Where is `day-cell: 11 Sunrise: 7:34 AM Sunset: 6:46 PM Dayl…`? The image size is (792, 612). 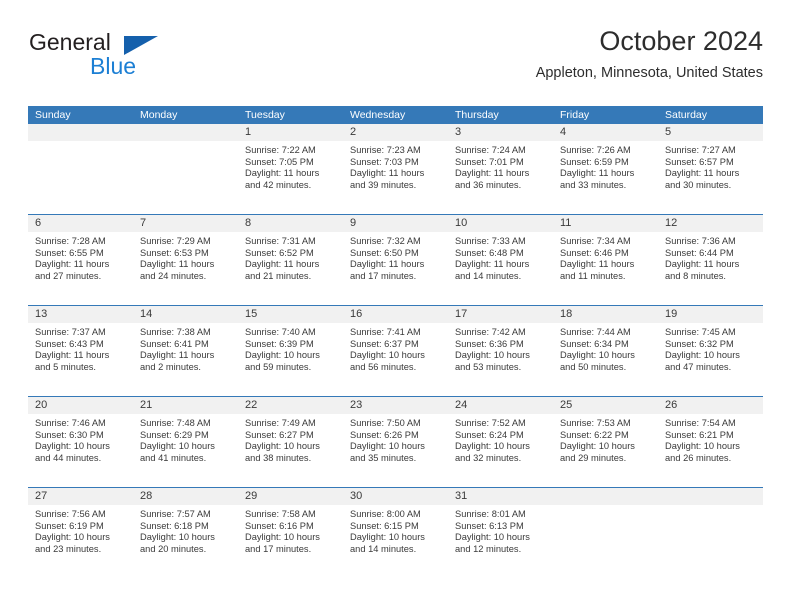
day-cell: 11 Sunrise: 7:34 AM Sunset: 6:46 PM Dayl… is located at coordinates (605, 260).